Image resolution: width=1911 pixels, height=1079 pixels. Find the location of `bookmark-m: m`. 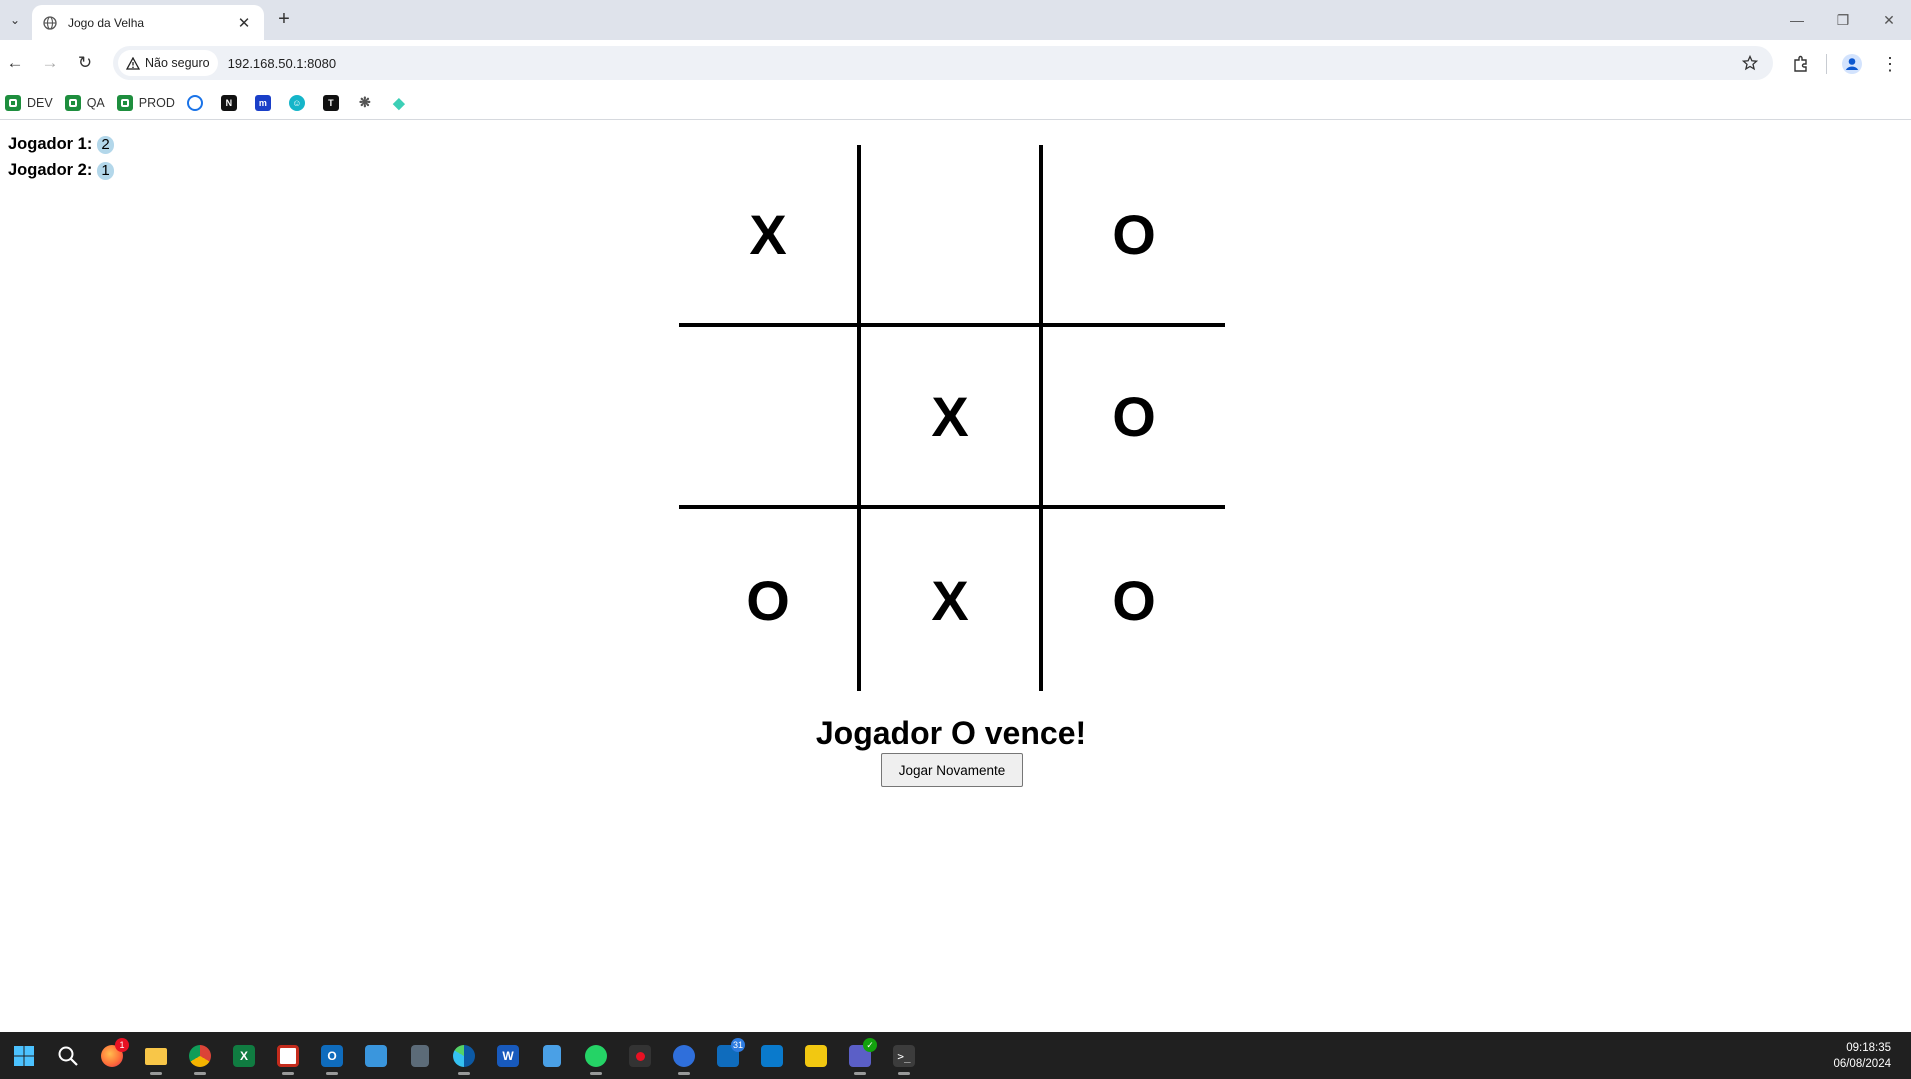

bookmark-m: m is located at coordinates (268, 103).